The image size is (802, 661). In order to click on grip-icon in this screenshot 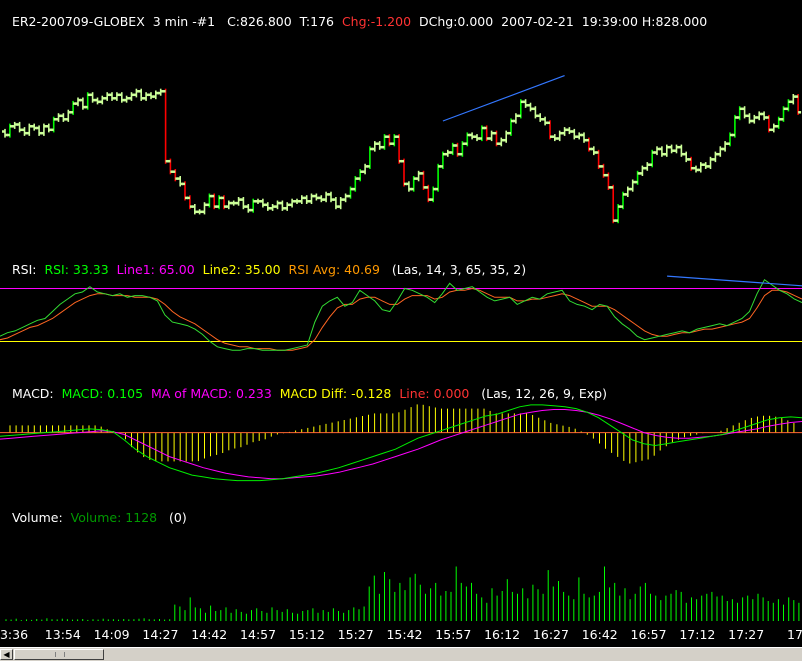, I will do `click(60, 654)`.